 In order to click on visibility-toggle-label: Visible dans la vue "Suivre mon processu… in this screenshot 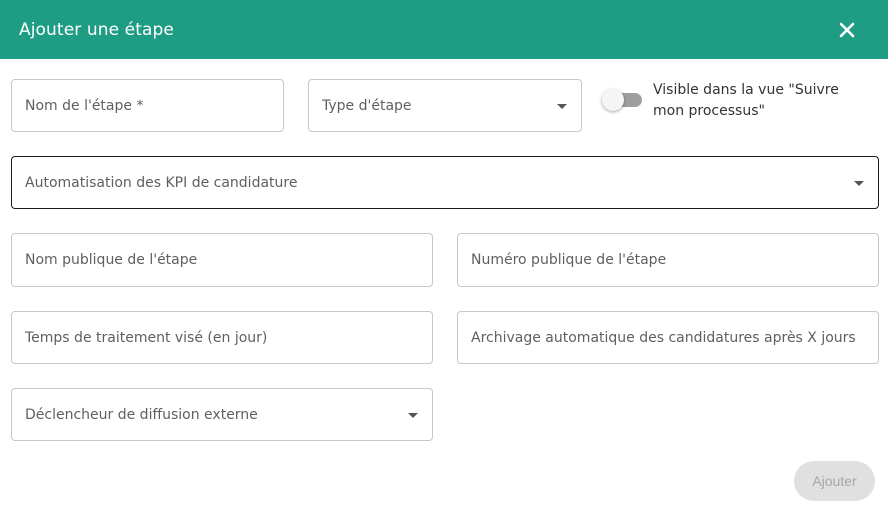, I will do `click(746, 100)`.